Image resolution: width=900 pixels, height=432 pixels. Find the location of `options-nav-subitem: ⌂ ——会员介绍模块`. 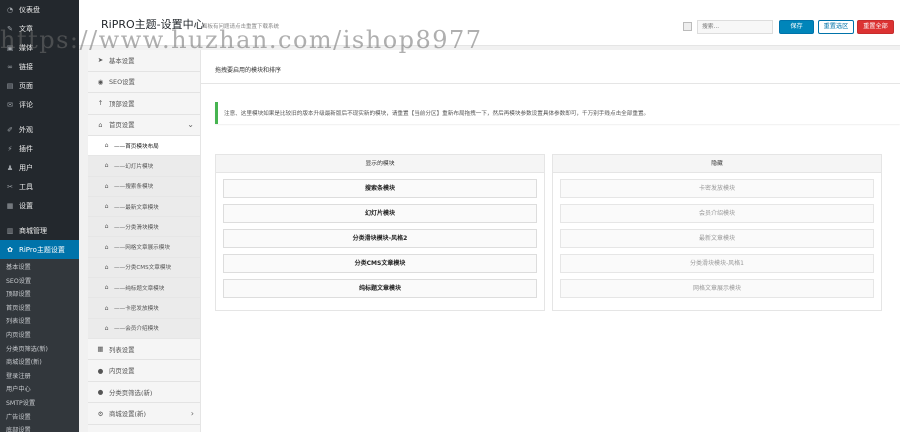

options-nav-subitem: ⌂ ——会员介绍模块 is located at coordinates (144, 328).